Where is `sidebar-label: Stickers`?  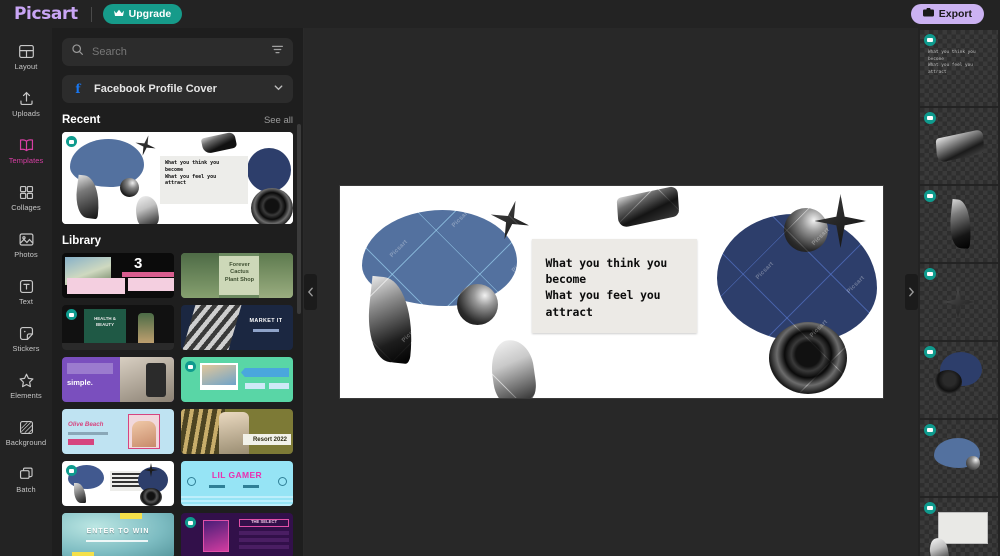 sidebar-label: Stickers is located at coordinates (26, 349).